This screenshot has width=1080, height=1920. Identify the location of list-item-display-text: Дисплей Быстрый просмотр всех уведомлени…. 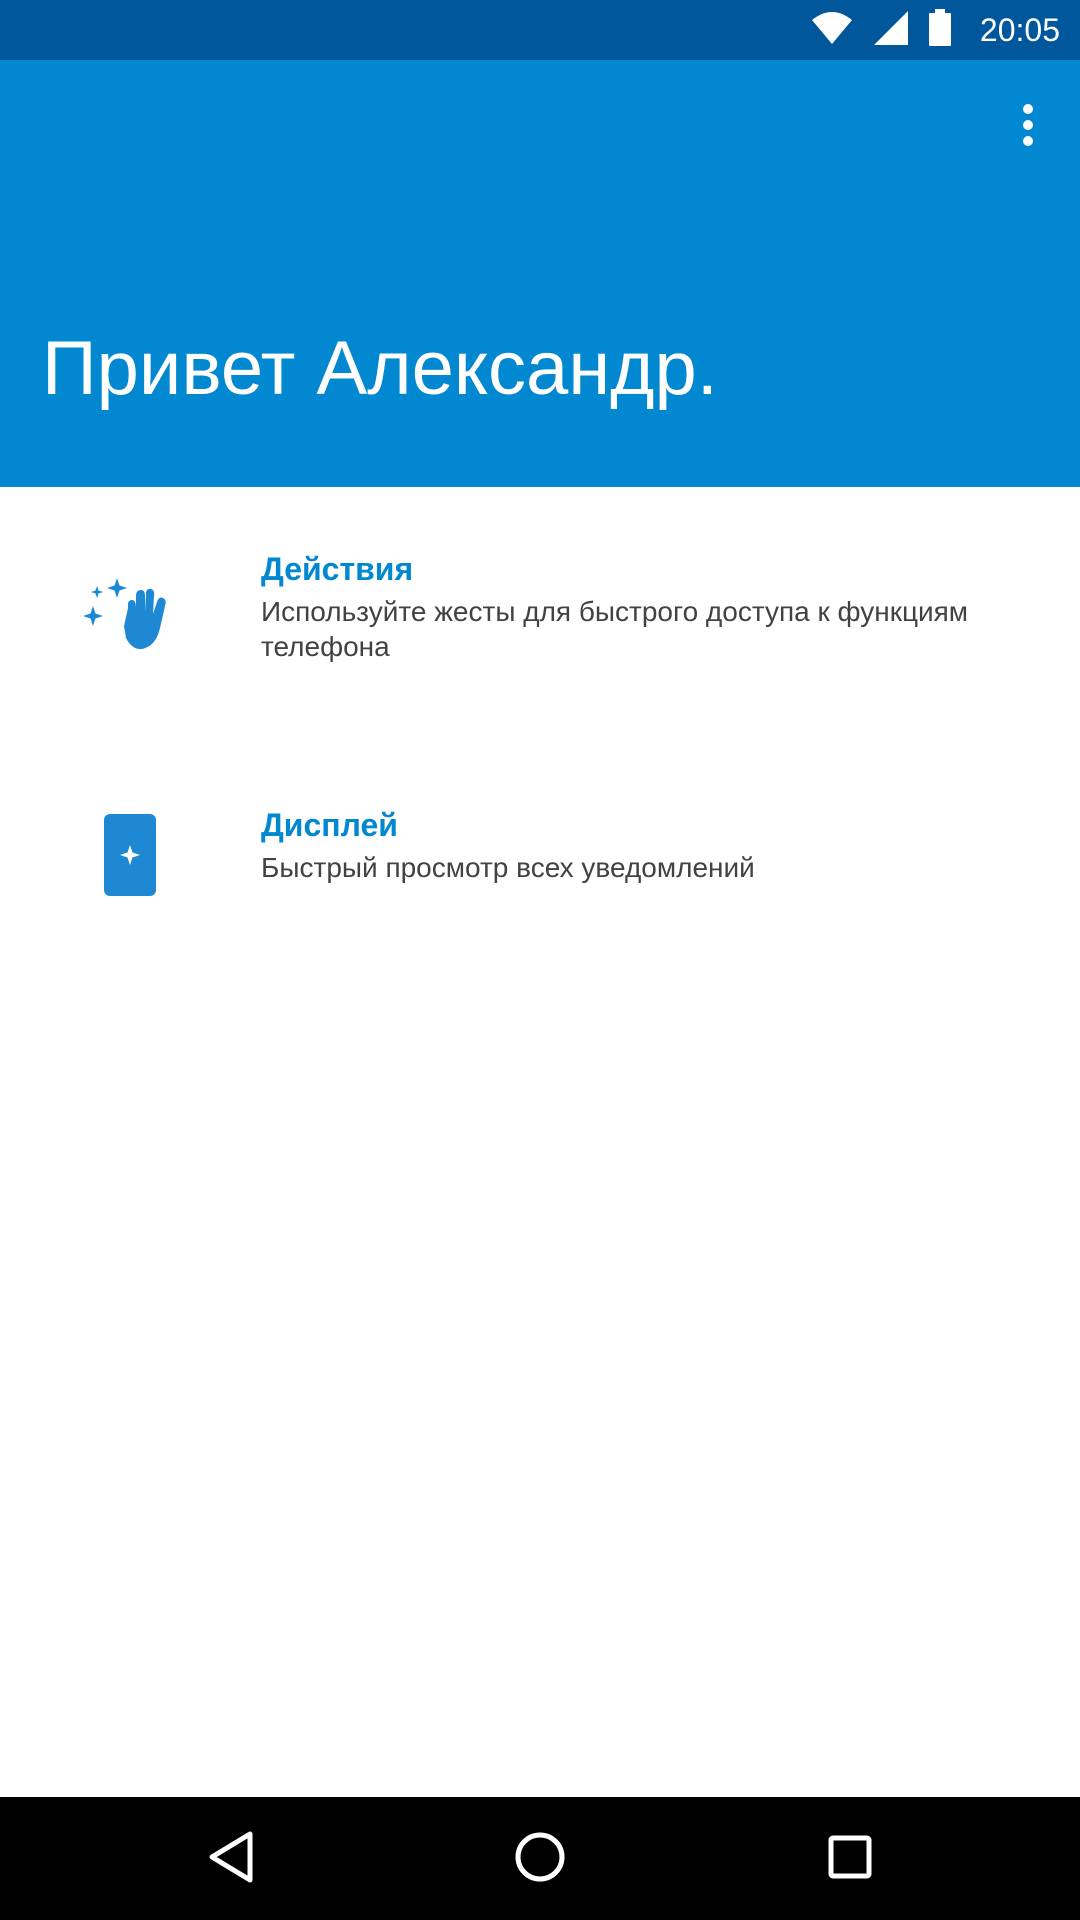
(650, 846).